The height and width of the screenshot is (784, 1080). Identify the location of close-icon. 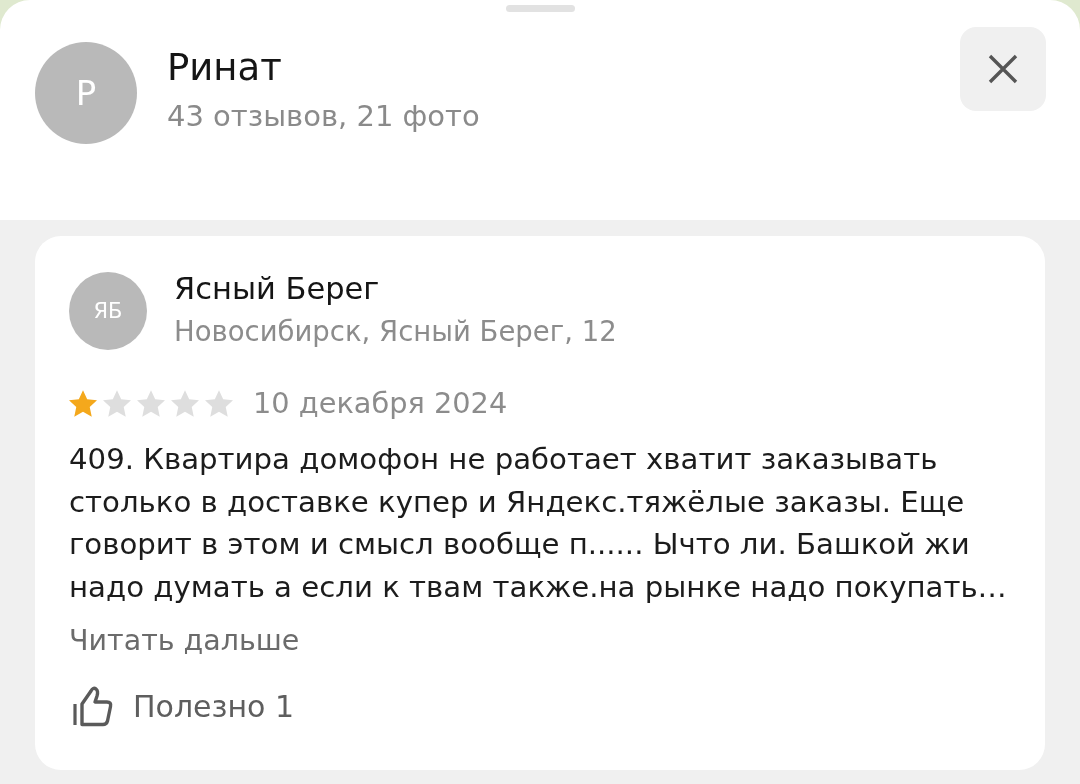
(1003, 69).